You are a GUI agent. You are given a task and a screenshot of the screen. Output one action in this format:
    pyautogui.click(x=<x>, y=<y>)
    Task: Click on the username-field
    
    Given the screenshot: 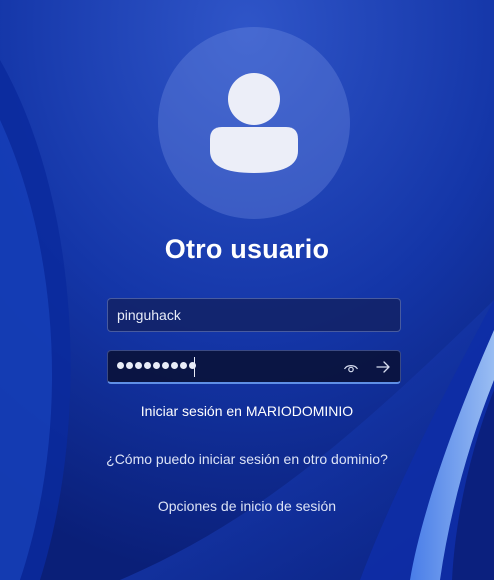 What is the action you would take?
    pyautogui.click(x=254, y=315)
    